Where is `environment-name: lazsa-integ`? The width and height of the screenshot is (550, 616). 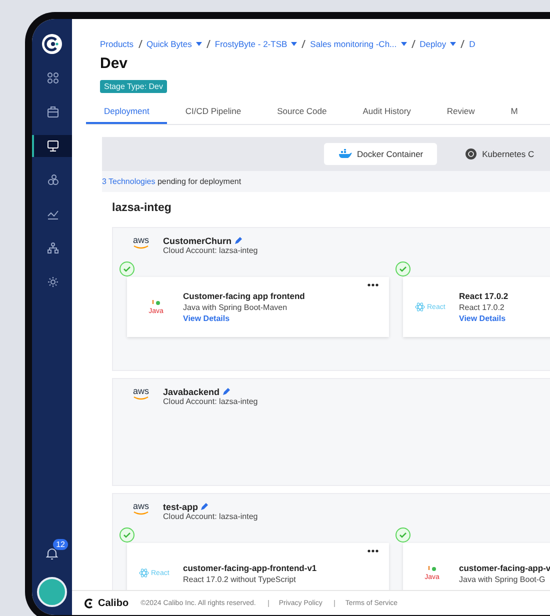
environment-name: lazsa-integ is located at coordinates (142, 209).